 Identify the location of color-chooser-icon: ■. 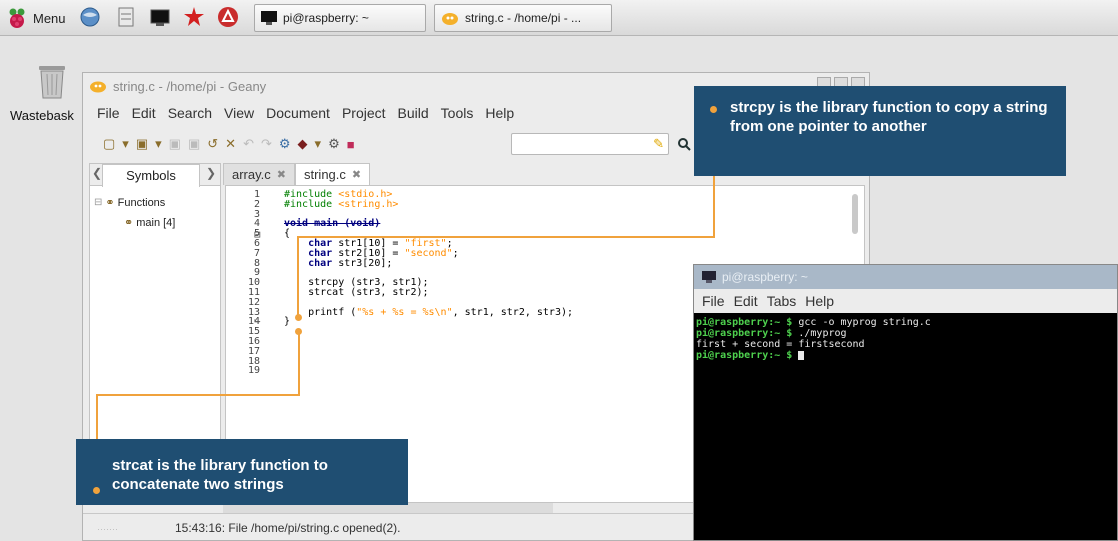
(351, 144).